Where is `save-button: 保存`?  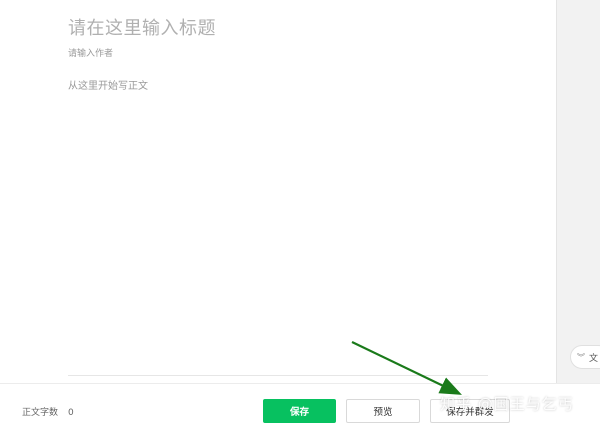 save-button: 保存 is located at coordinates (299, 411).